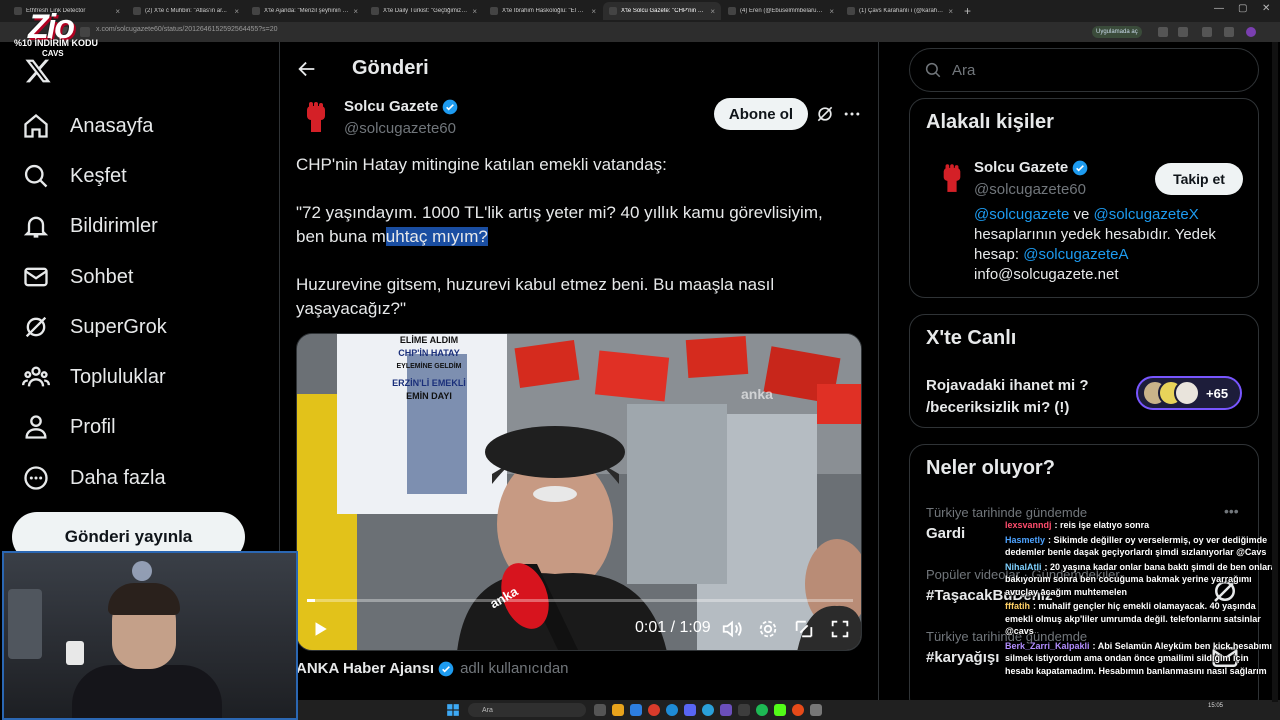  Describe the element at coordinates (636, 710) in the screenshot. I see `store-icon` at that location.